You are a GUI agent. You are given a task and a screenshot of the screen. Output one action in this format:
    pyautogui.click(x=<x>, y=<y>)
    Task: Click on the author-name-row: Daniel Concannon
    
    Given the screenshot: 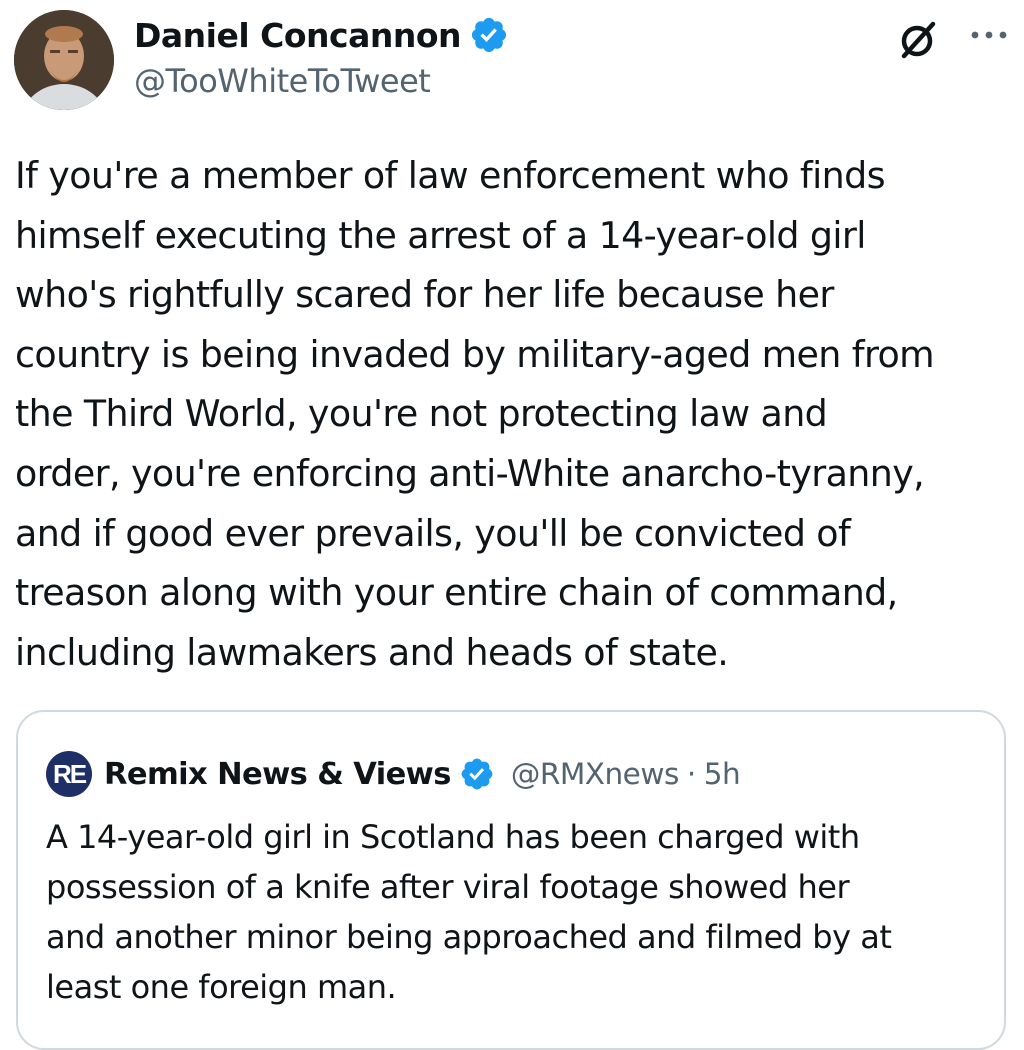 What is the action you would take?
    pyautogui.click(x=321, y=35)
    